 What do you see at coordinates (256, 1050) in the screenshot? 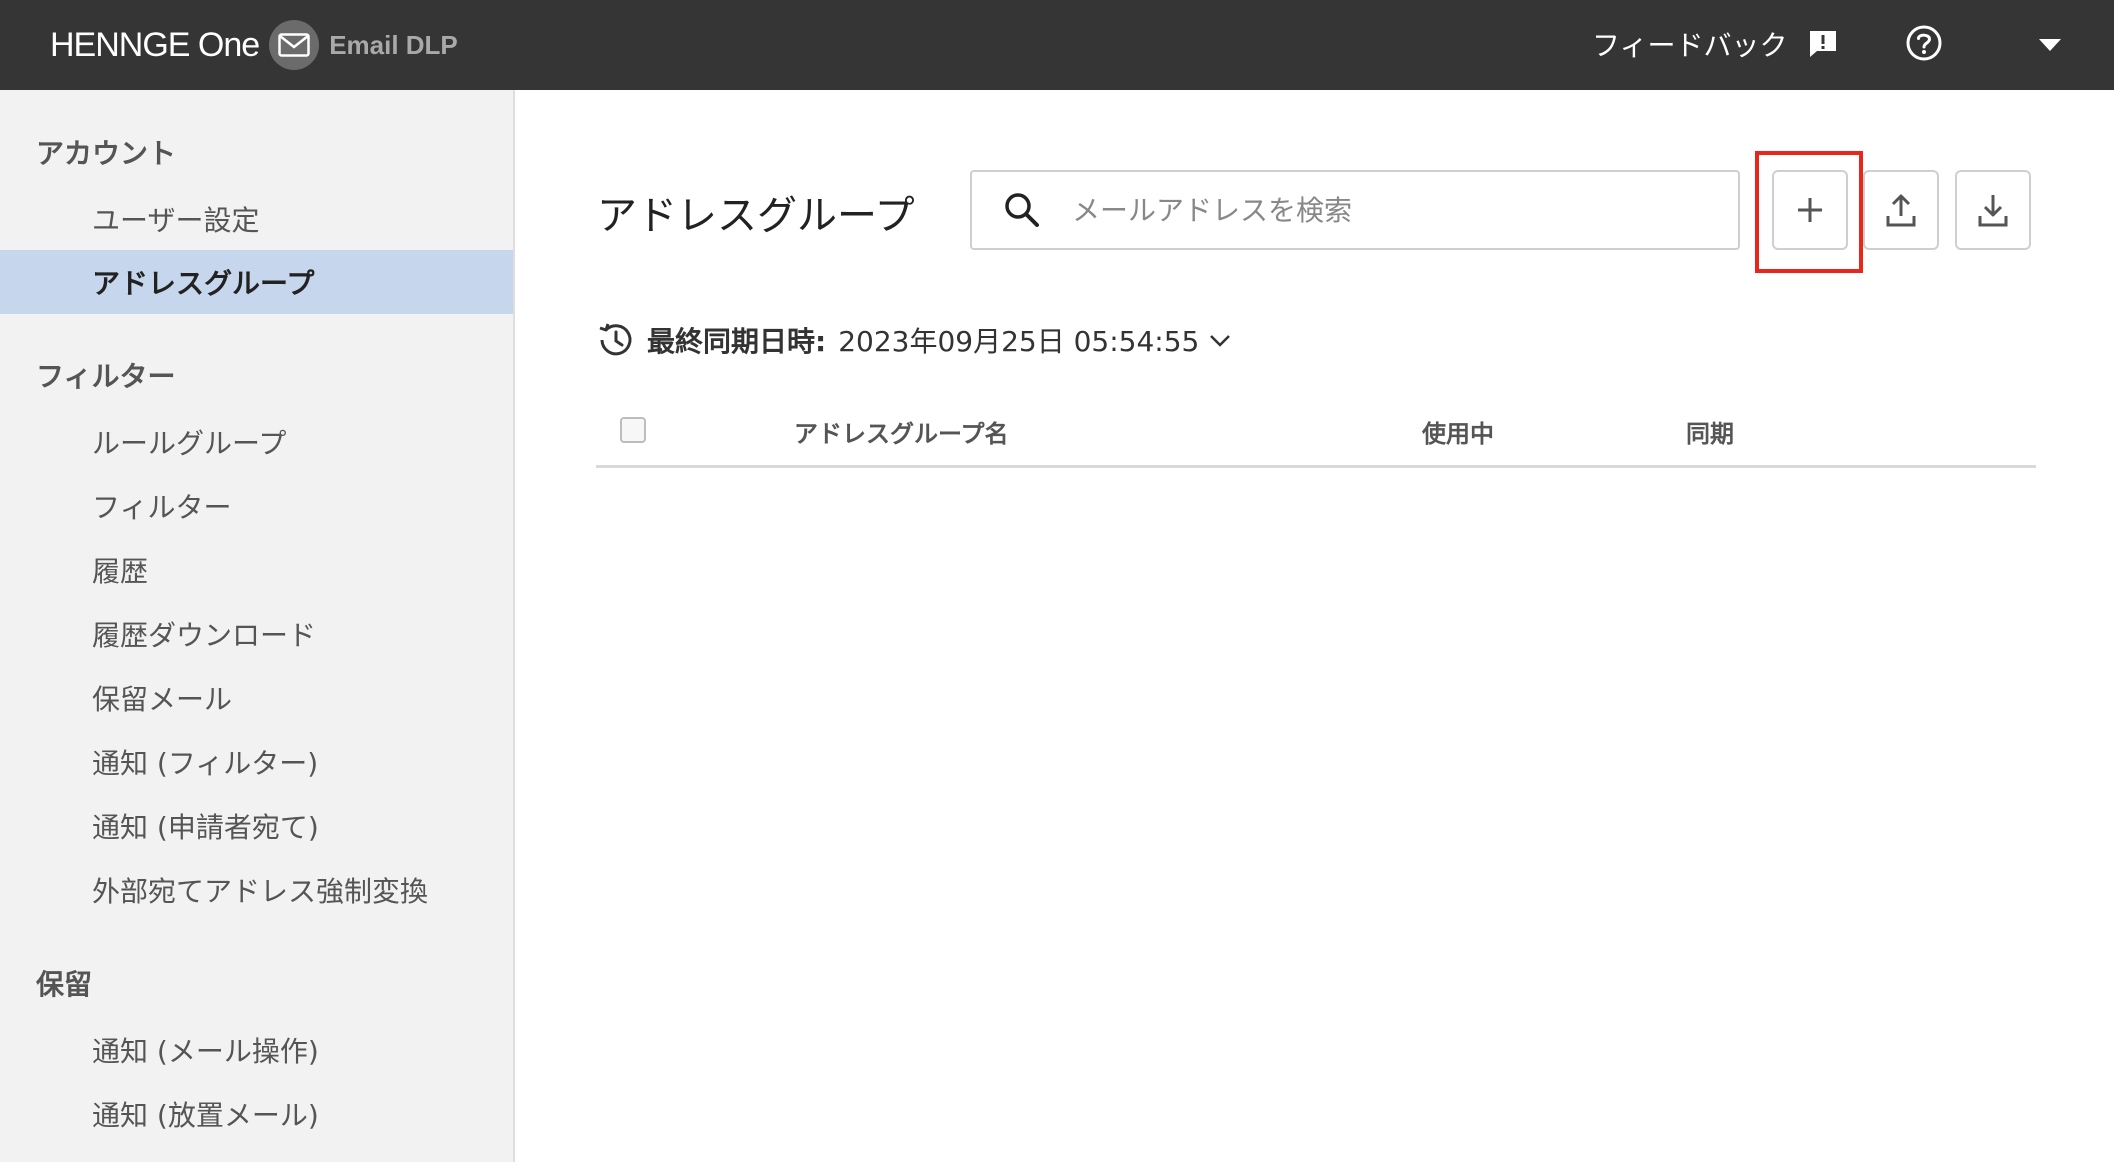
I see `sidebar-item-notify-mail-operation: 通知 (メール操作)` at bounding box center [256, 1050].